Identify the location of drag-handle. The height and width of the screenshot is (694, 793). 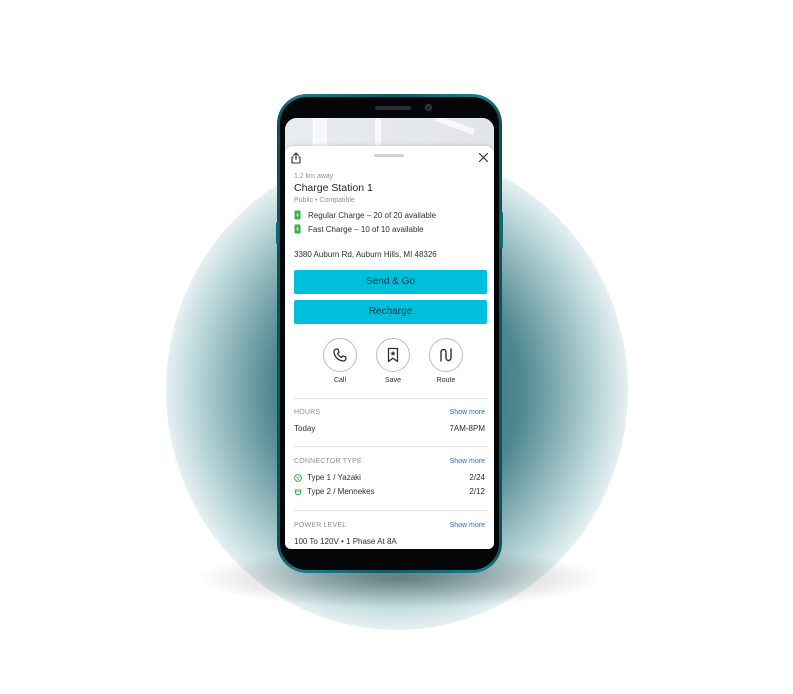
(389, 155).